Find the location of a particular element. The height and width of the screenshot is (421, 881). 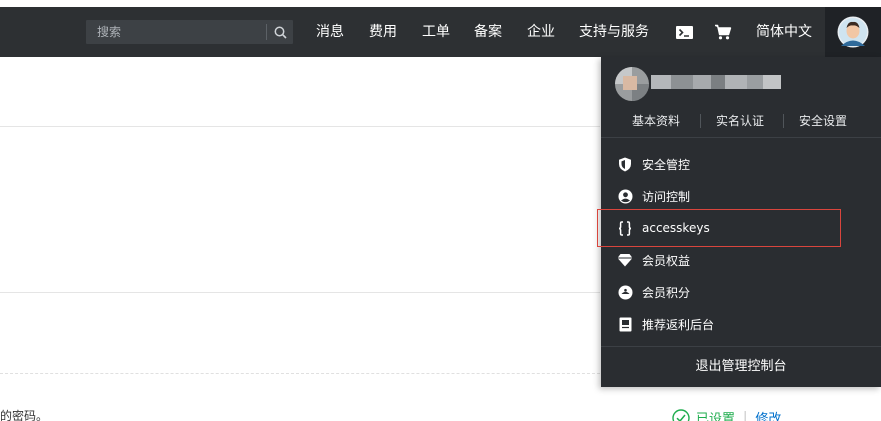

status-set-label: 已设置 is located at coordinates (716, 416).